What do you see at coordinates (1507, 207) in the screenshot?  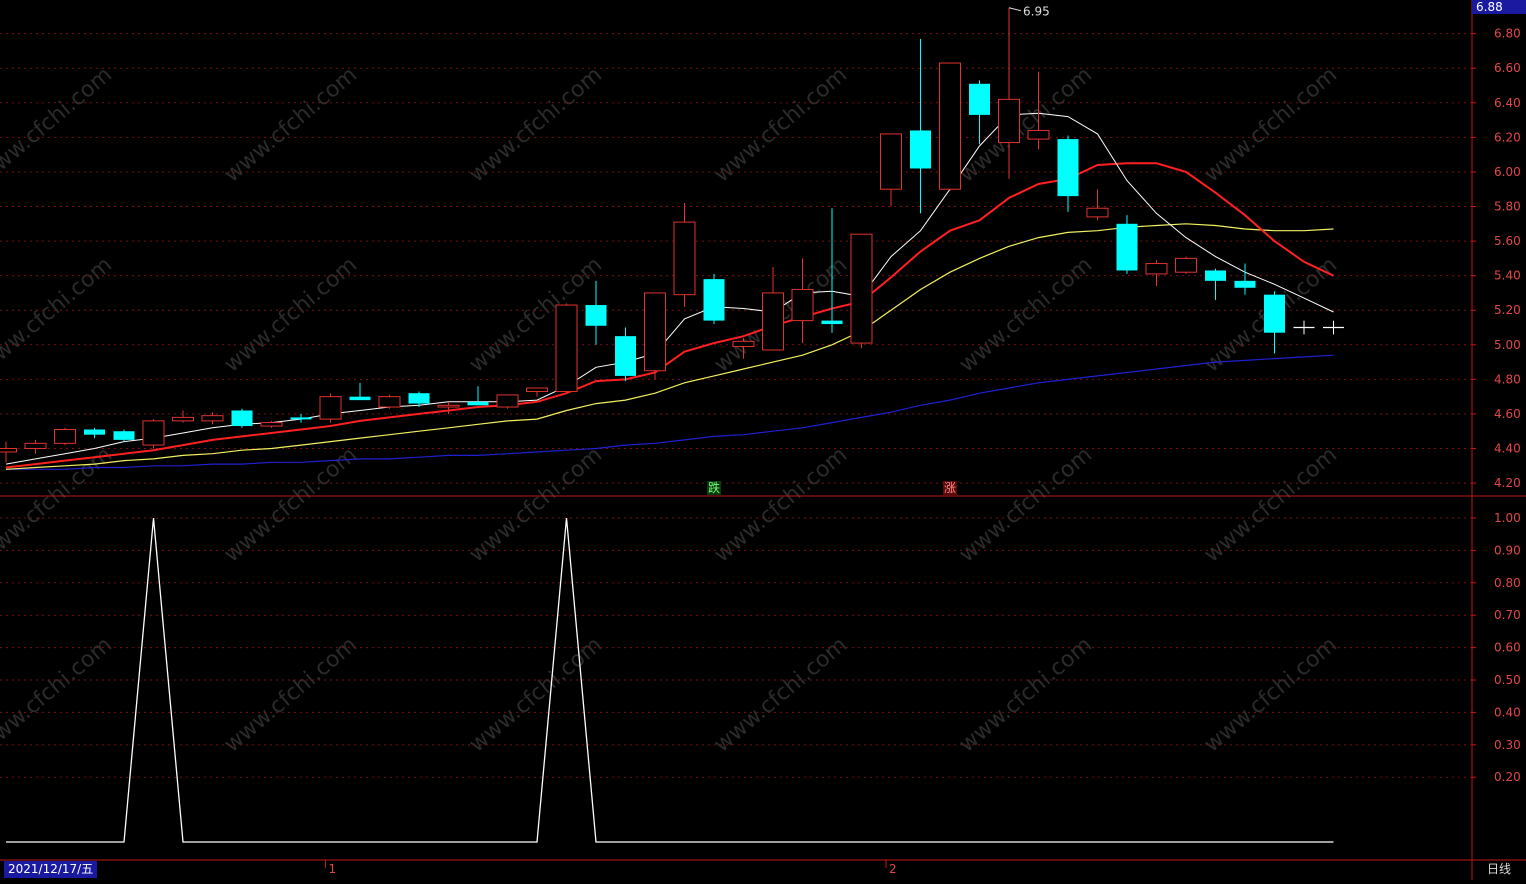 I see `price-tick-label: 5.80` at bounding box center [1507, 207].